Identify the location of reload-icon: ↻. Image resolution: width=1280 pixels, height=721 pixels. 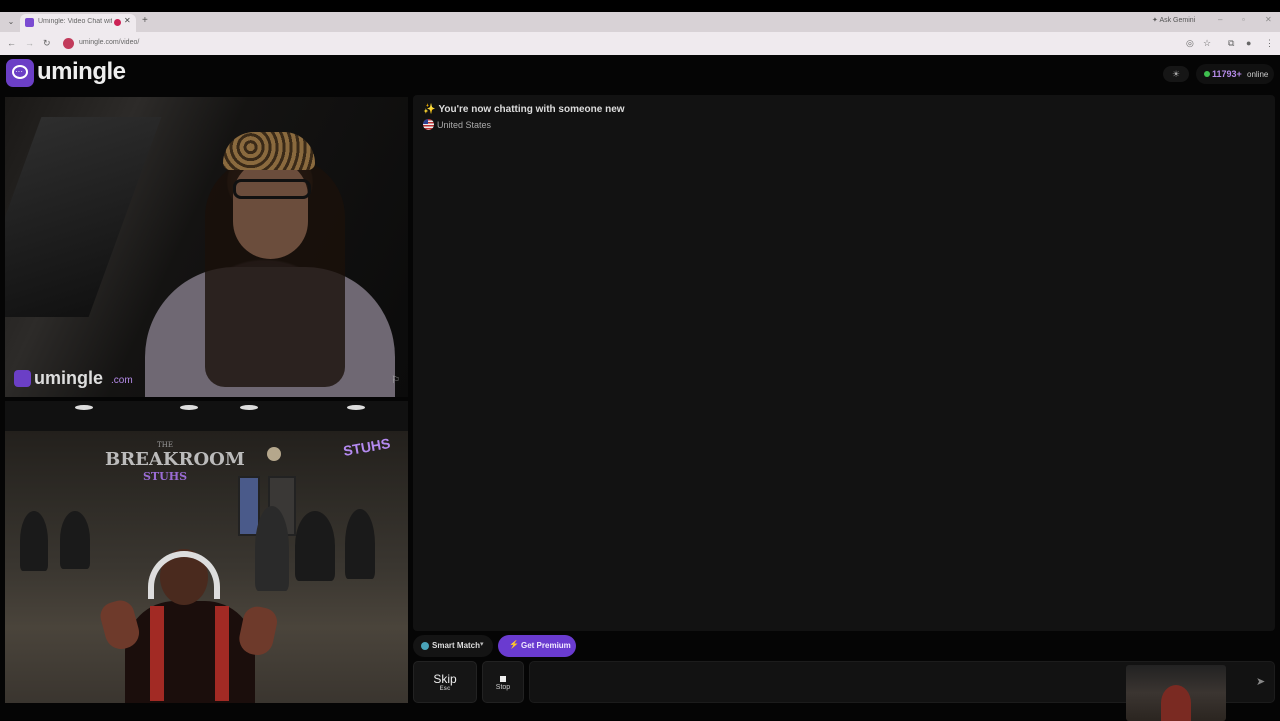
(47, 43).